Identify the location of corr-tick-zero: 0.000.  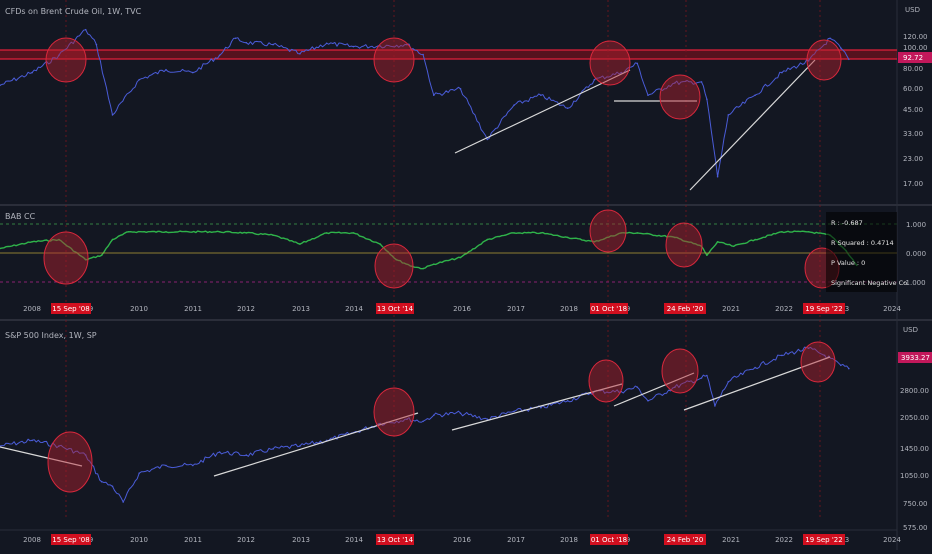
(916, 254).